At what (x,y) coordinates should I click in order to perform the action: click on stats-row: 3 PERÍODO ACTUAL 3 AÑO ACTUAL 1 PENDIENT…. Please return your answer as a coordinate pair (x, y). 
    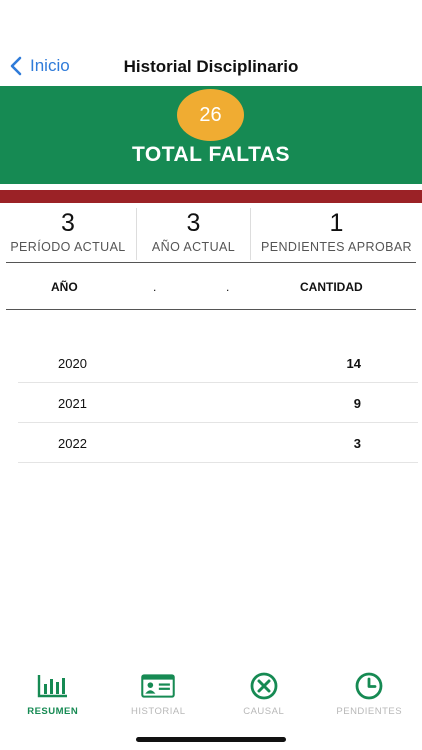
    Looking at the image, I should click on (211, 234).